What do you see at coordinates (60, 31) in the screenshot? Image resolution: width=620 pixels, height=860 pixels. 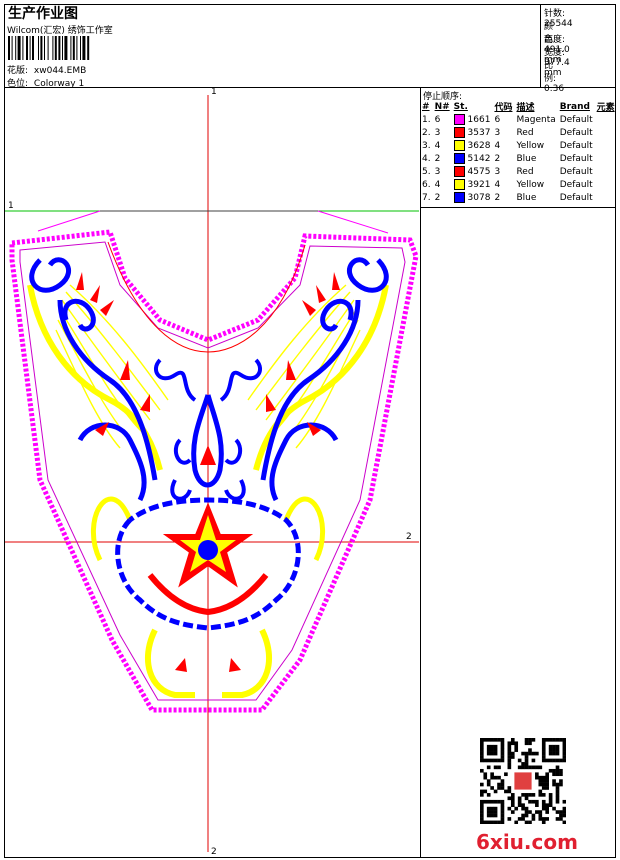 I see `subtitle: Wilcom(汇宏) 绣饰工作室` at bounding box center [60, 31].